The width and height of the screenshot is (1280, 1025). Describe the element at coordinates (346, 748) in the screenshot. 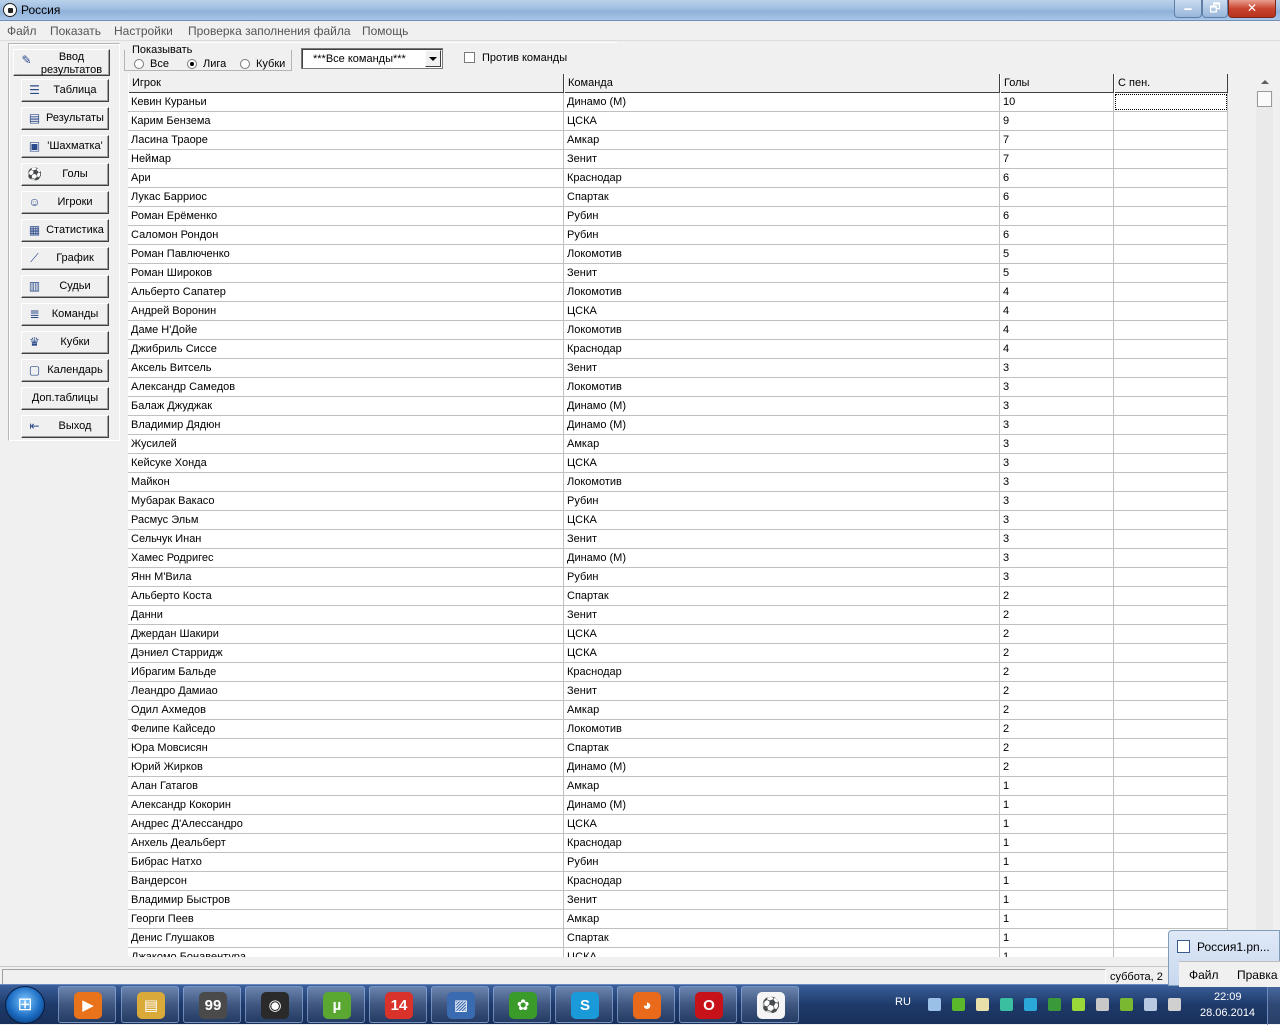

I see `cell-player: Юра Мовсисян` at that location.